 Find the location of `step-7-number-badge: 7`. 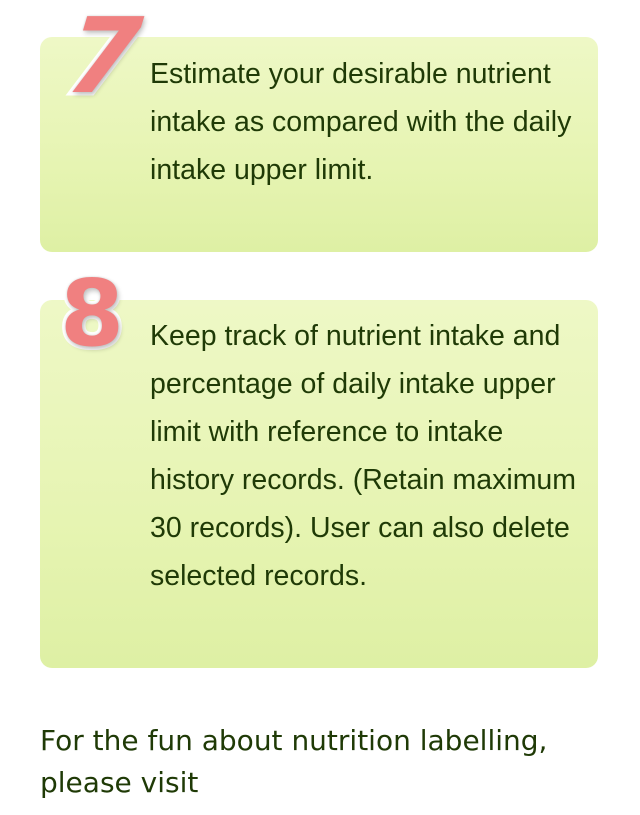

step-7-number-badge: 7 is located at coordinates (104, 60).